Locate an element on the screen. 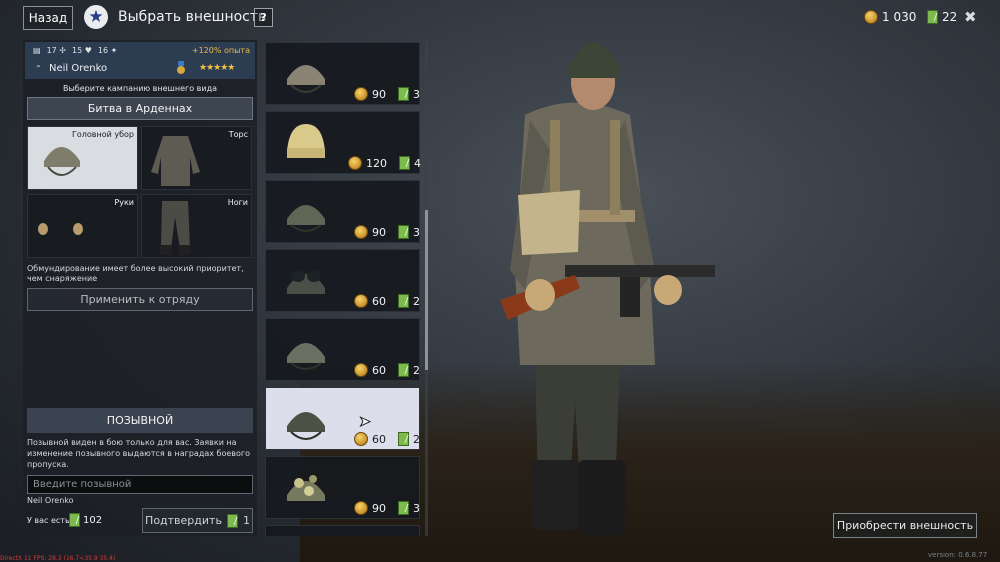 This screenshot has height=562, width=1000. back-button: Назад is located at coordinates (48, 18).